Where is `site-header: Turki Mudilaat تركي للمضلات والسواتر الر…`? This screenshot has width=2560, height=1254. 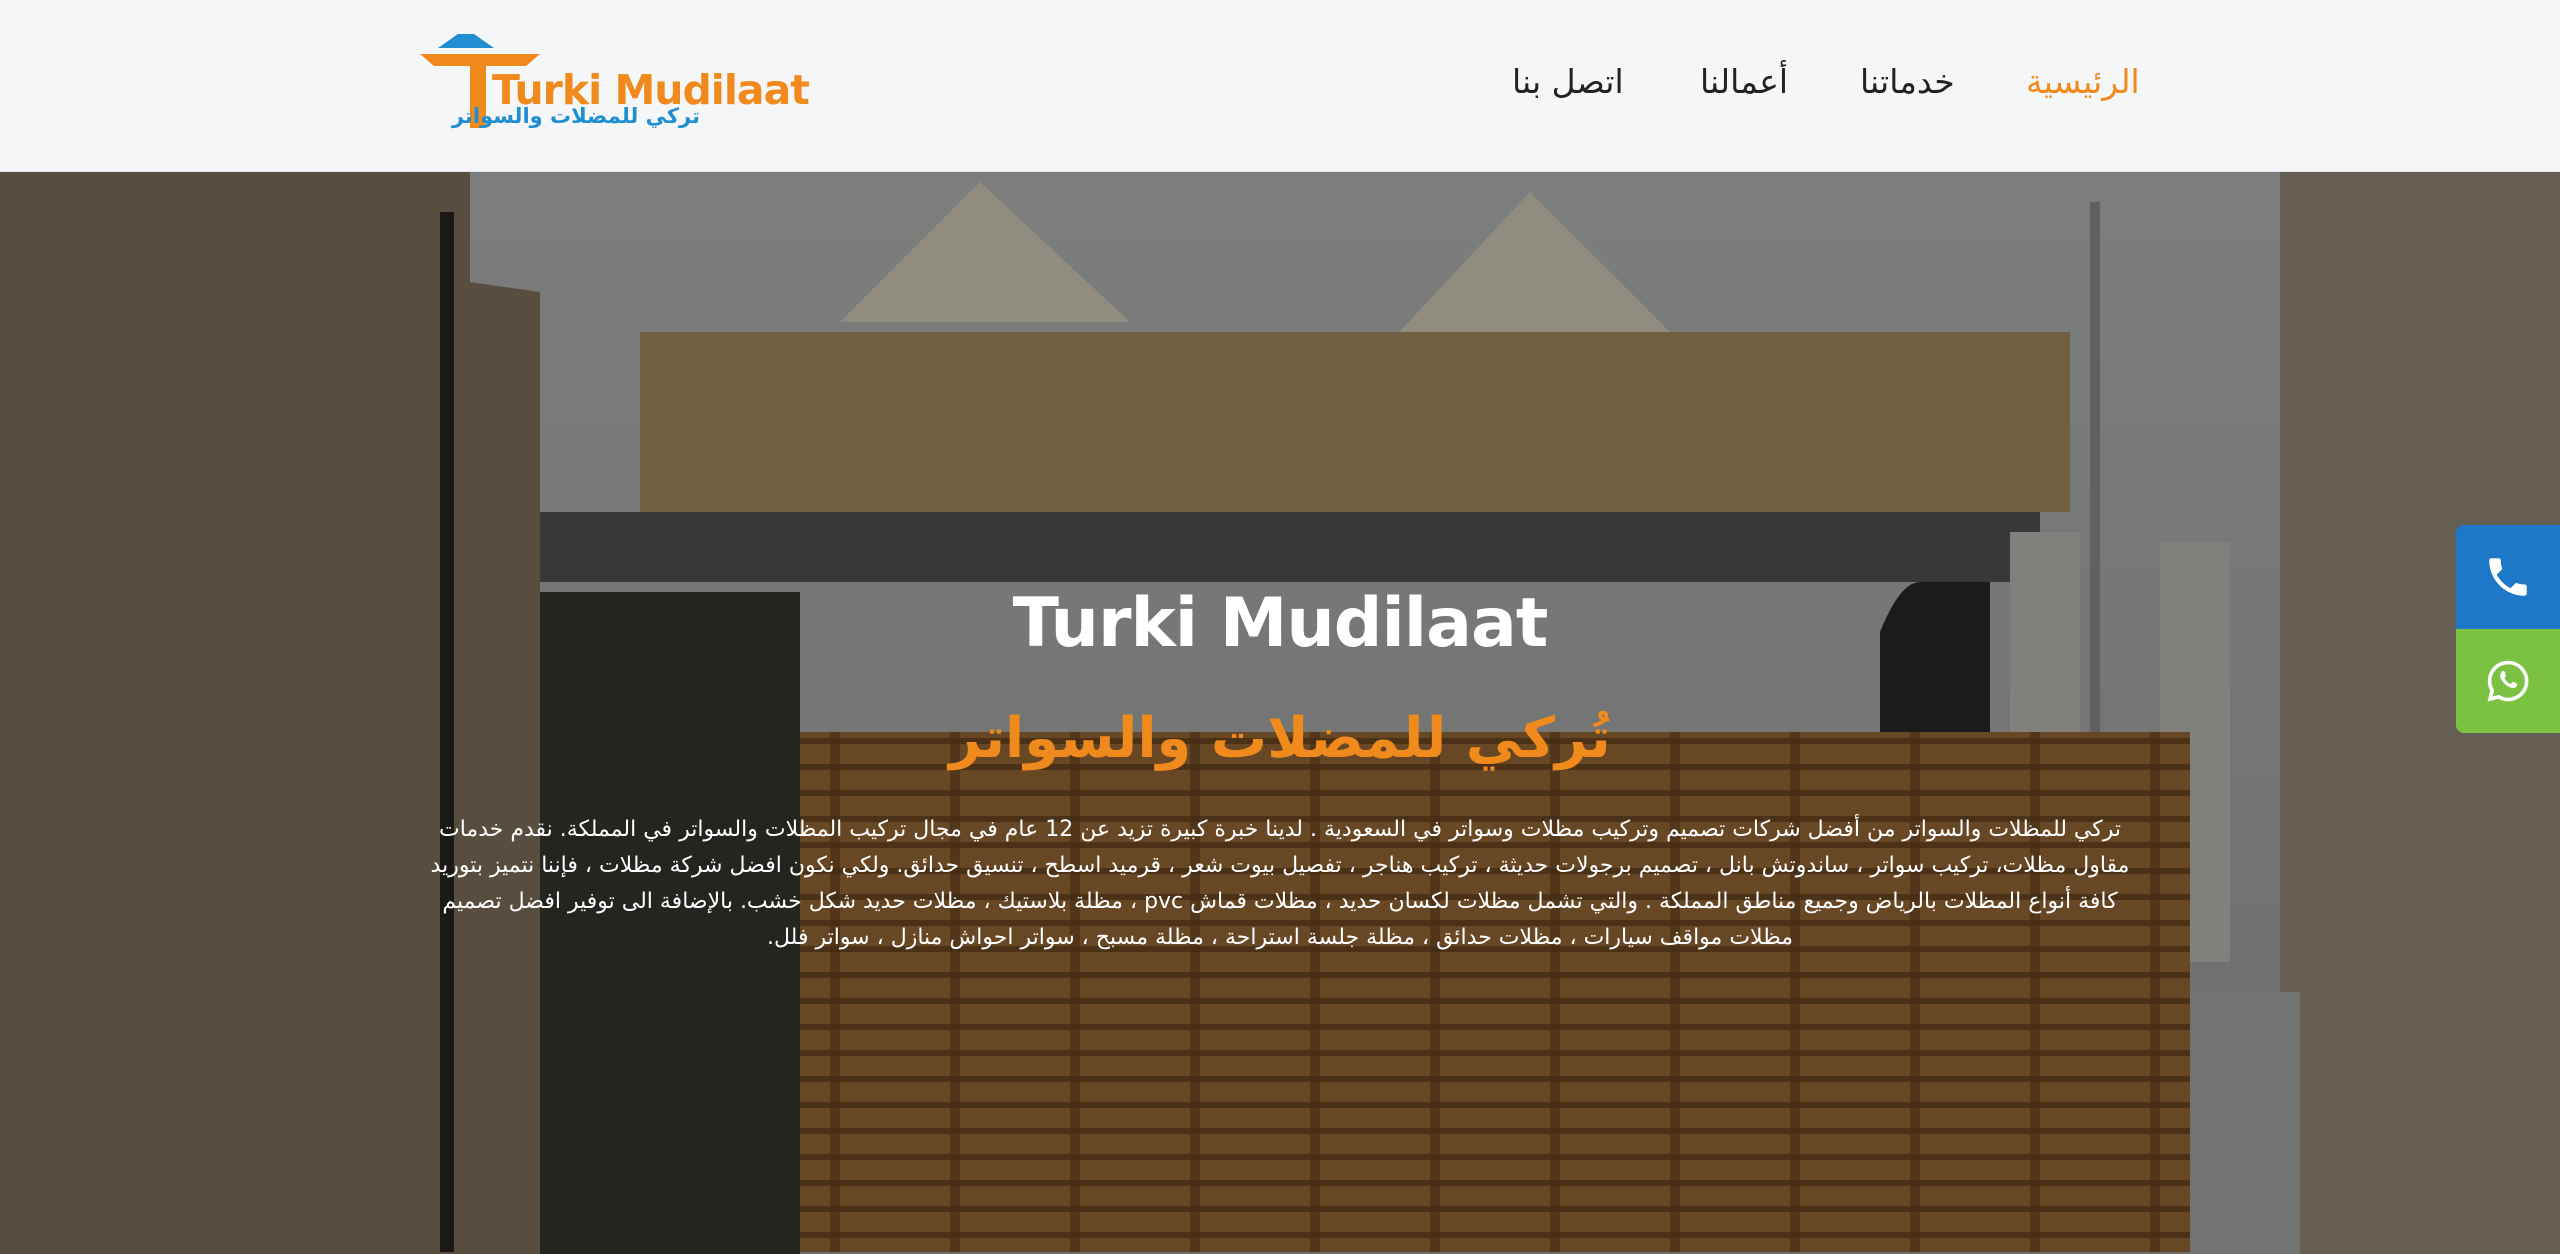
site-header: Turki Mudilaat تركي للمضلات والسواتر الر… is located at coordinates (1280, 86).